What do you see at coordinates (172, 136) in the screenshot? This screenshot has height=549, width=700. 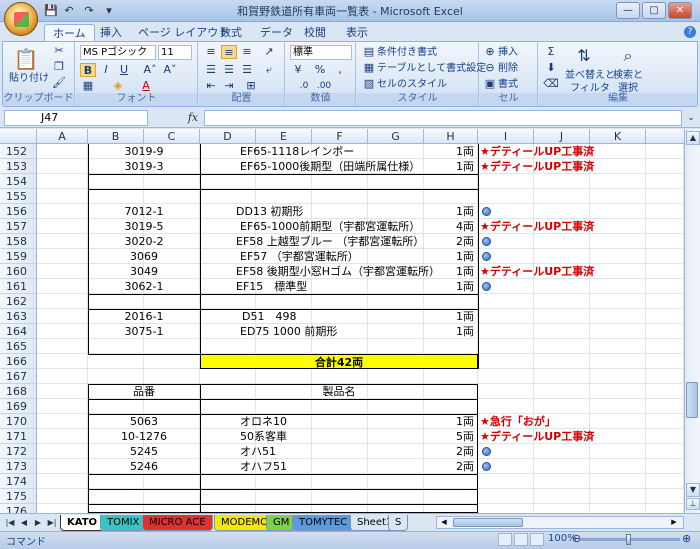 I see `column-header: C` at bounding box center [172, 136].